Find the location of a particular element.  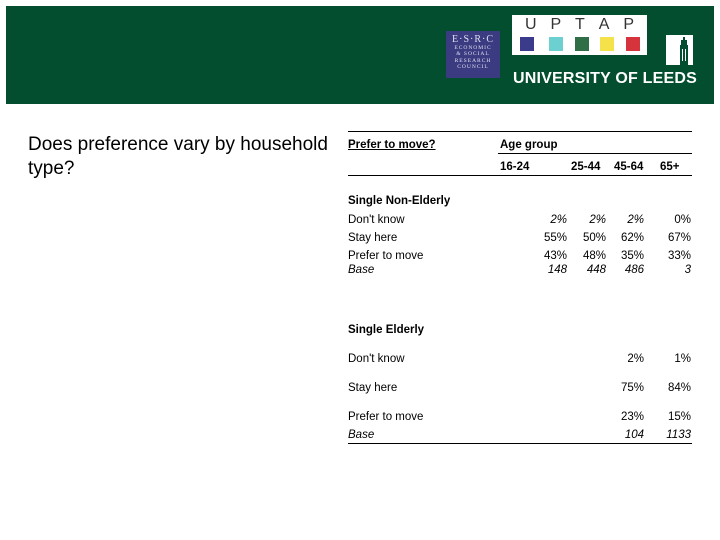

cell: 23% is located at coordinates (632, 417).